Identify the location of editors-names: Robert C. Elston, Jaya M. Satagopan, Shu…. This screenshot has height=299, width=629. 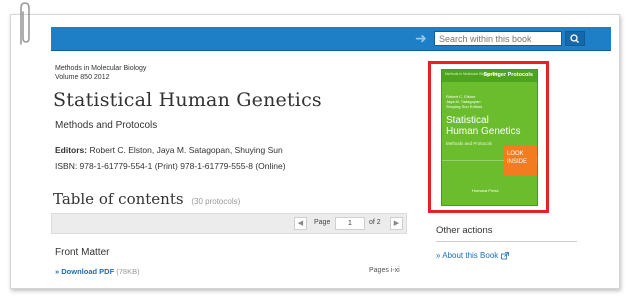
(186, 150).